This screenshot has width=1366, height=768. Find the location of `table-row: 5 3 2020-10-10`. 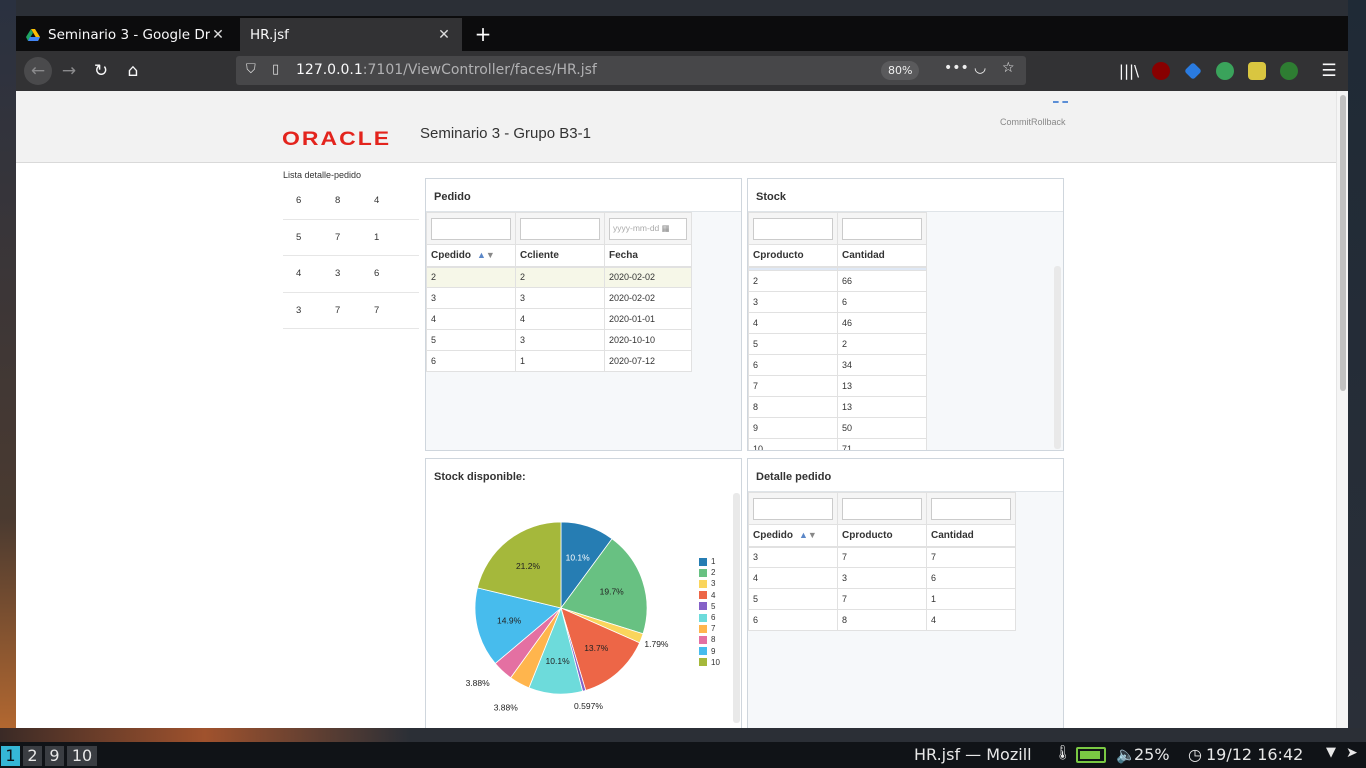

table-row: 5 3 2020-10-10 is located at coordinates (559, 340).